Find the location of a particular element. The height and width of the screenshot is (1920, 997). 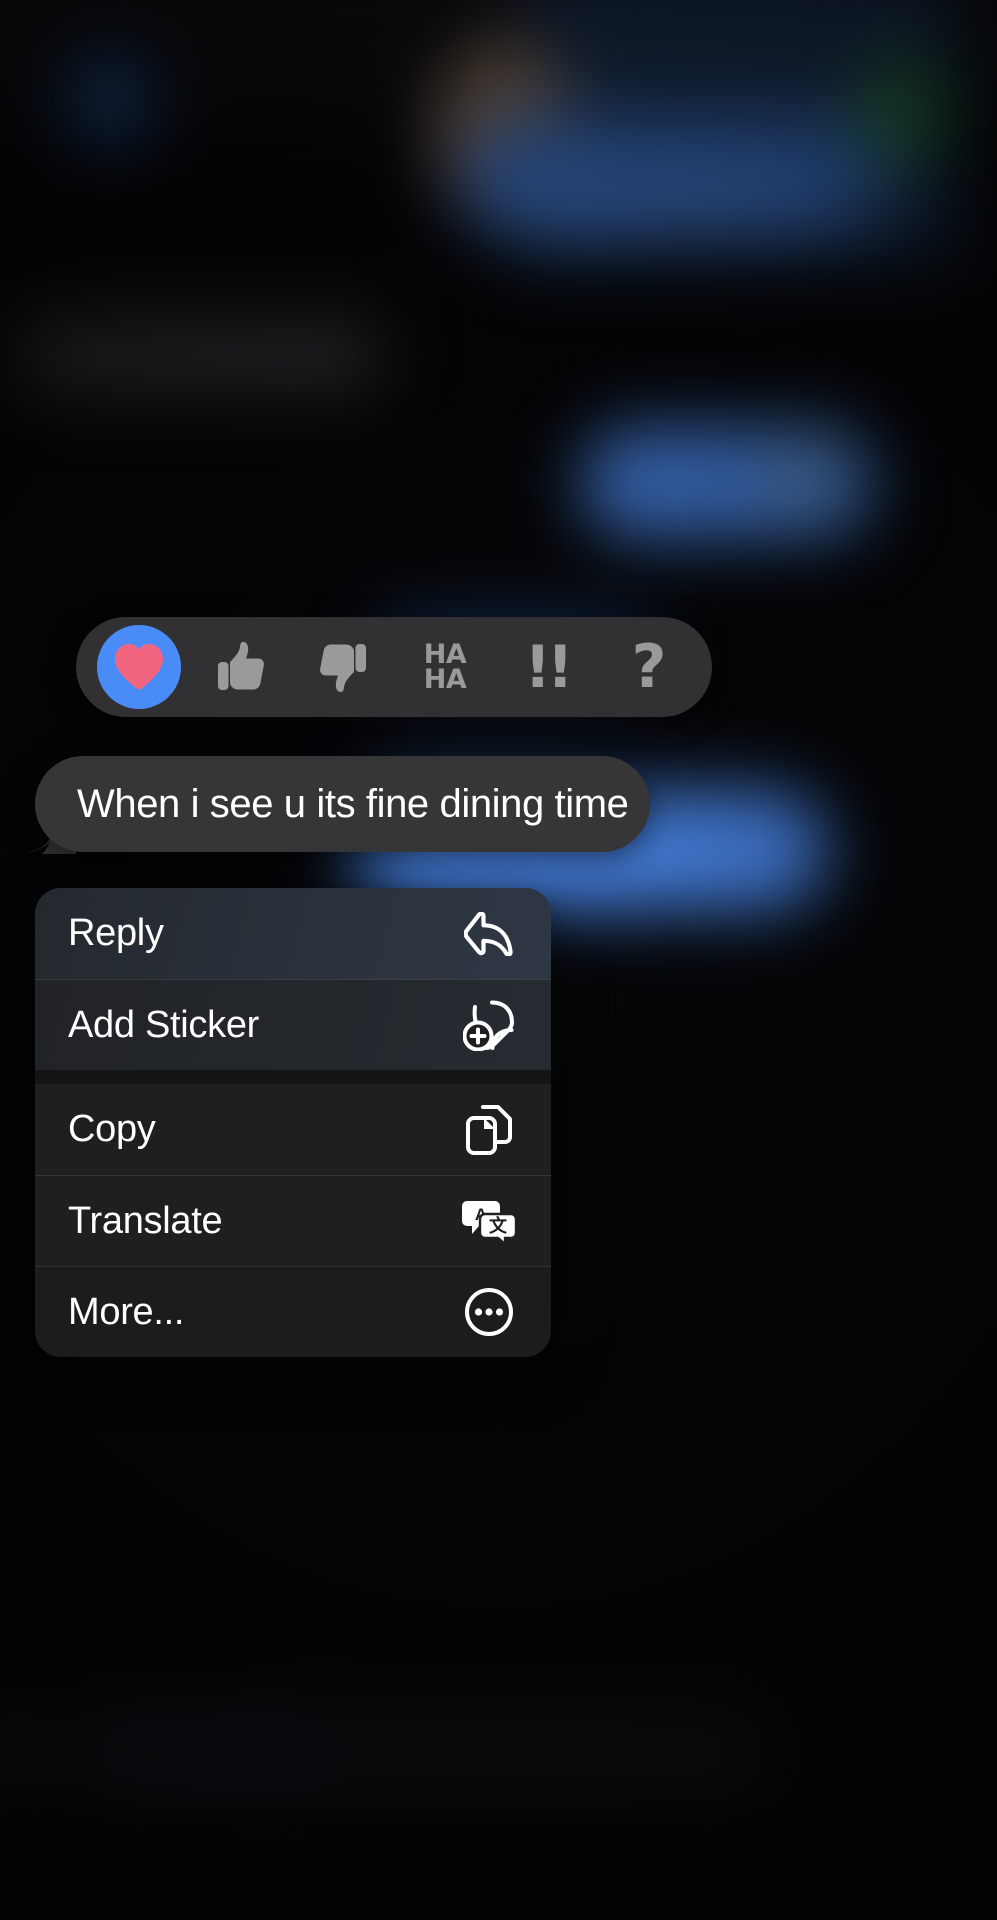

background-bubble-sticker is located at coordinates (804, 475).